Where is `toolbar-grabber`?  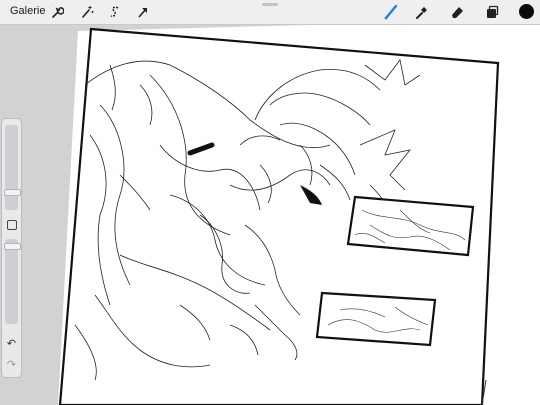 toolbar-grabber is located at coordinates (270, 4).